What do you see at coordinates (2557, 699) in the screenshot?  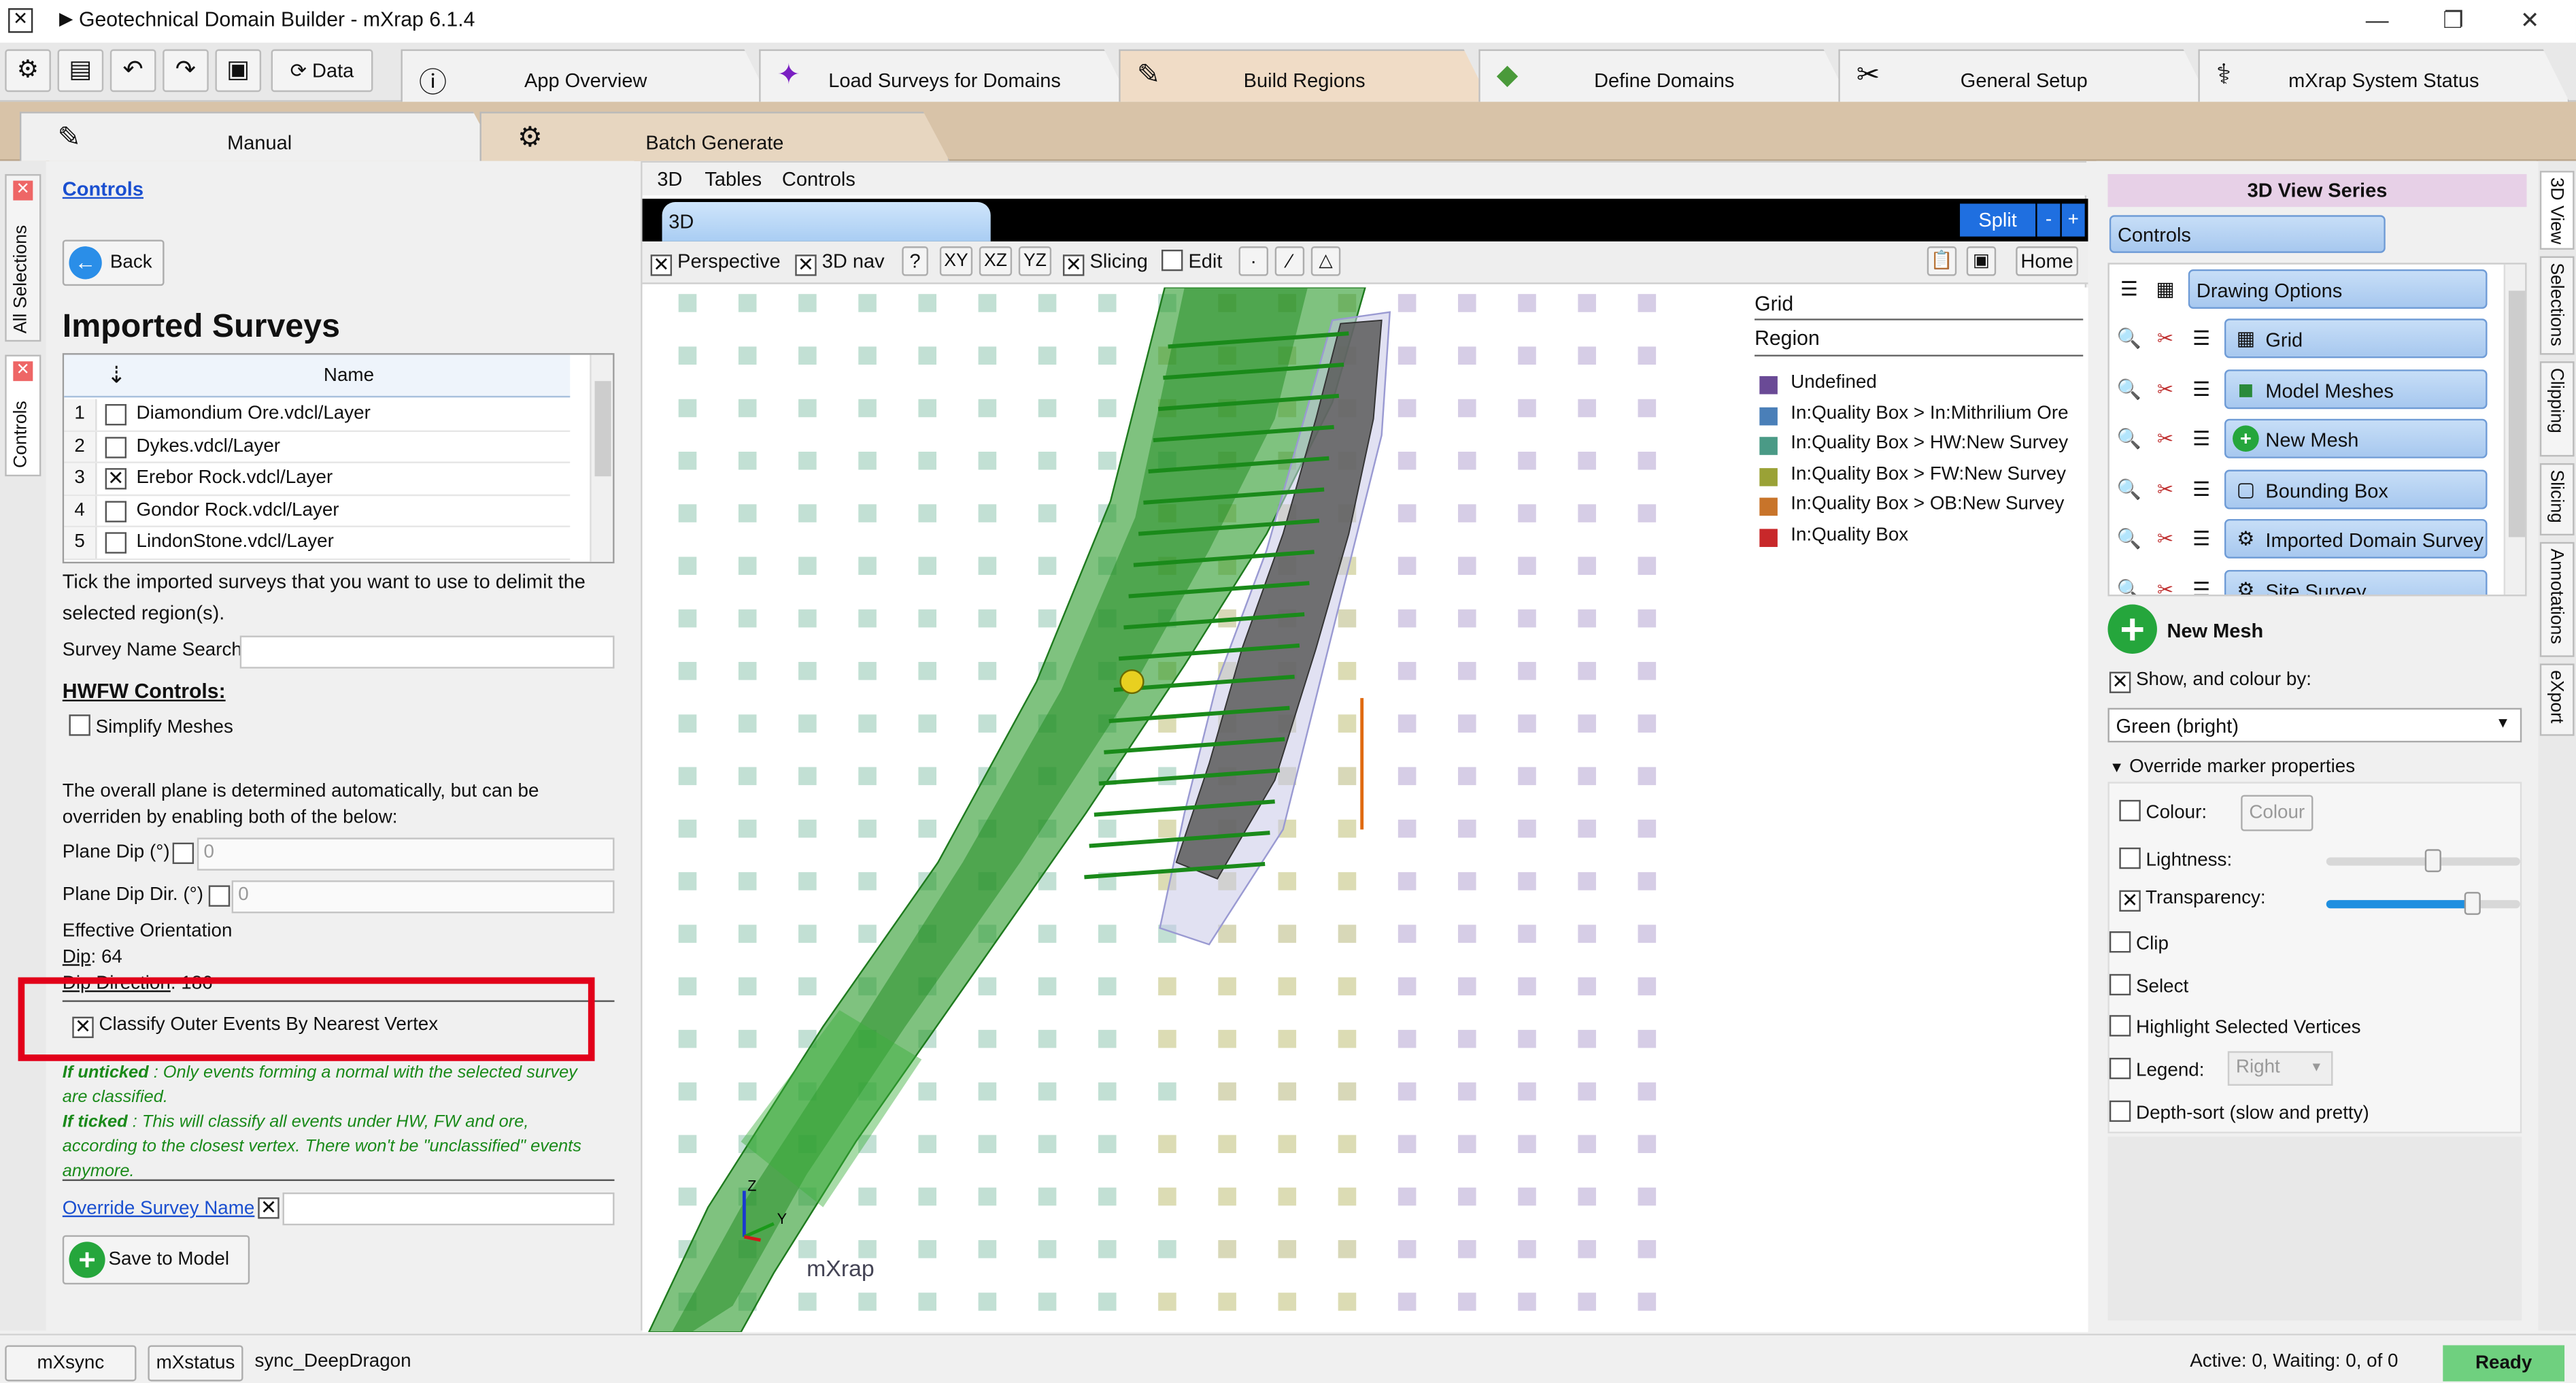 I see `vtab-right: eXport` at bounding box center [2557, 699].